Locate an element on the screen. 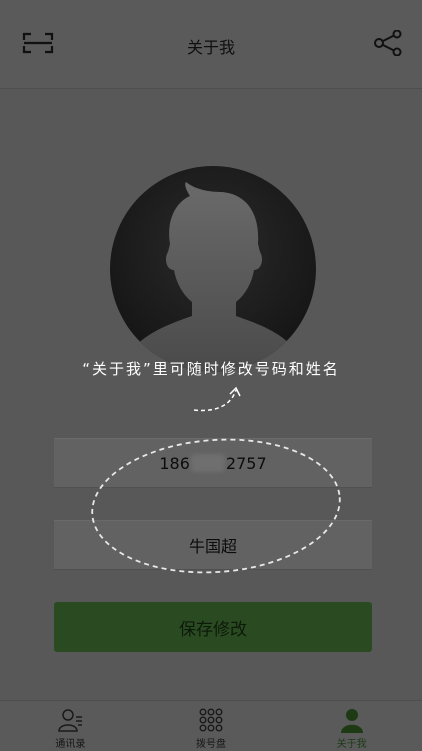 The height and width of the screenshot is (751, 422). tab-dialpad-label: 拨号盘 is located at coordinates (211, 744).